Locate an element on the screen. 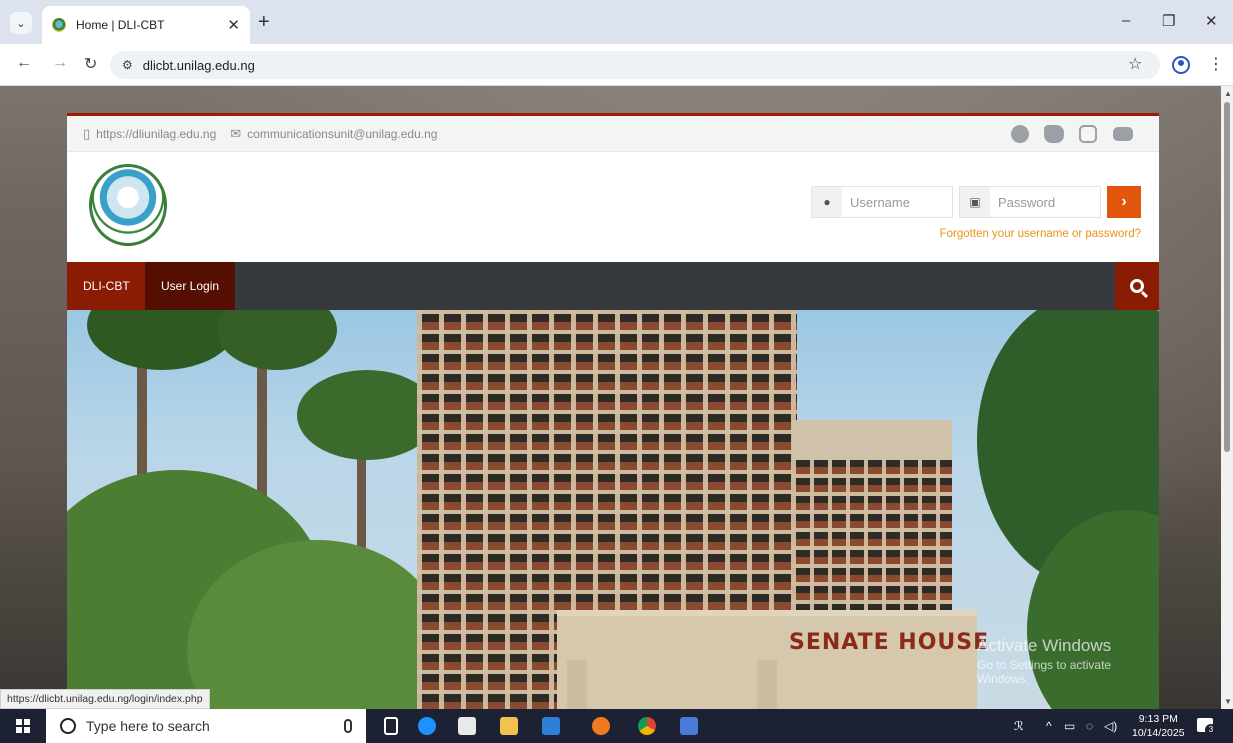 The image size is (1233, 743). password-field-wrapper: ▣ is located at coordinates (1030, 202).